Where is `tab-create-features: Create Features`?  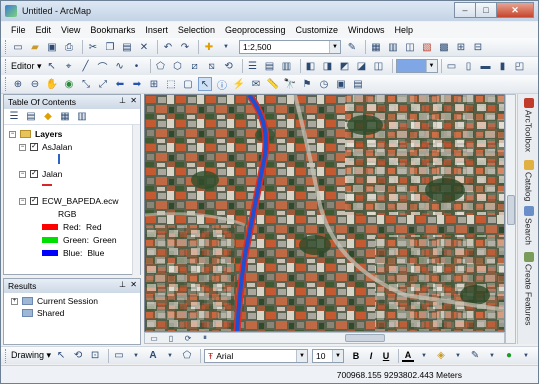
tab-create-features: Create Features is located at coordinates (528, 288).